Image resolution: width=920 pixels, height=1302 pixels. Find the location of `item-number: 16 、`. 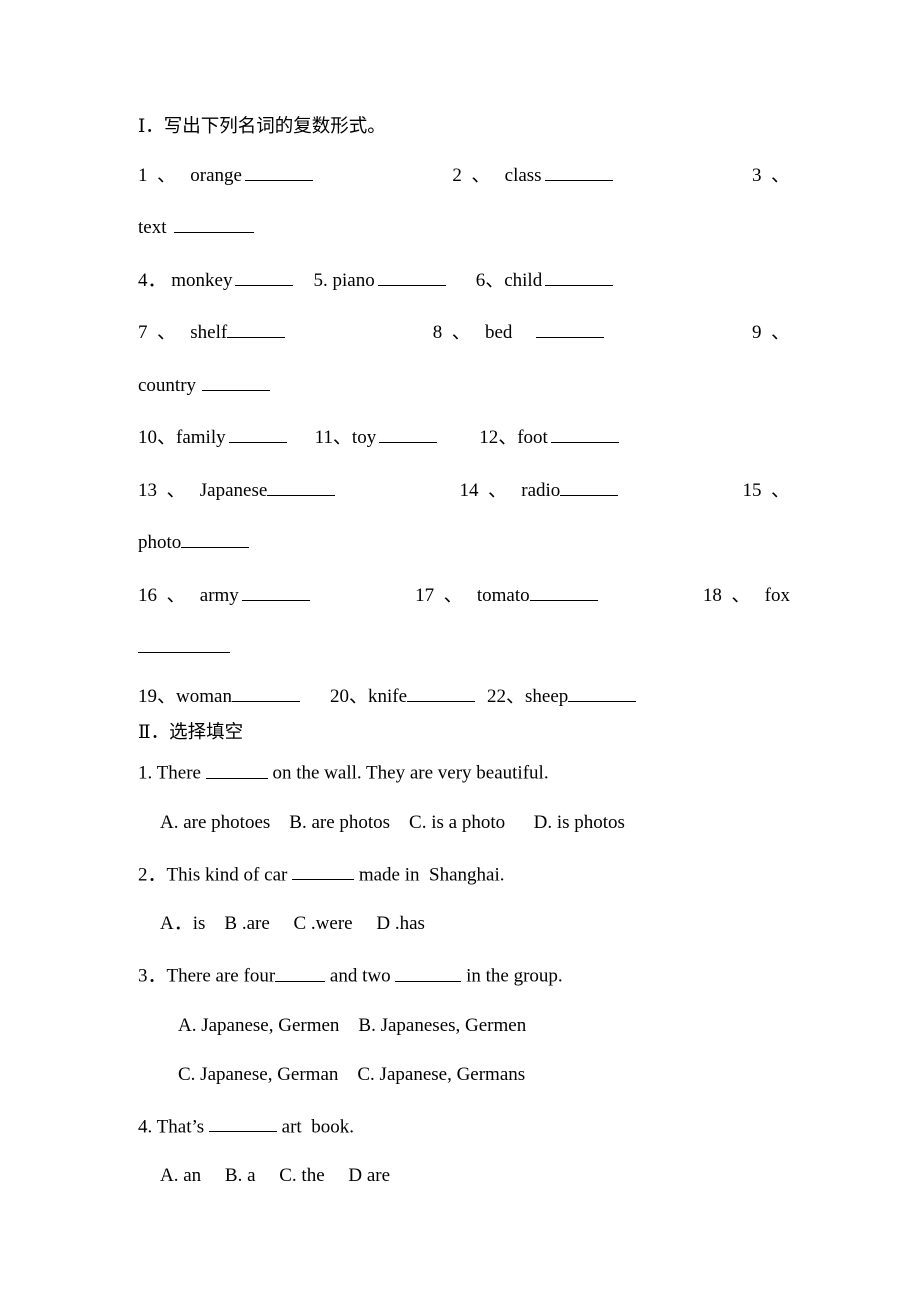

item-number: 16 、 is located at coordinates (162, 595).